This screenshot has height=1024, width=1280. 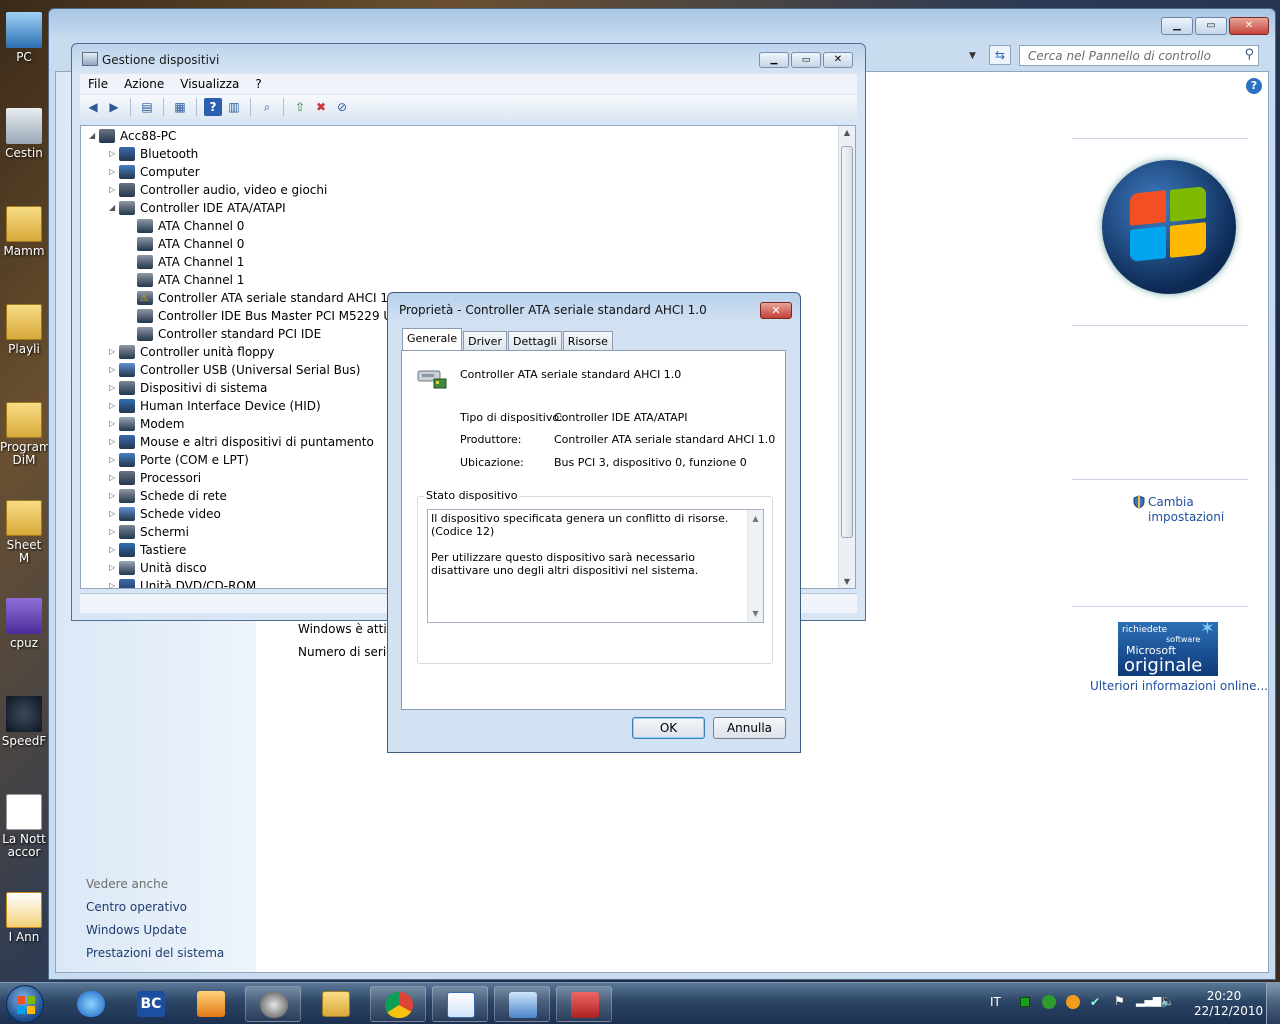 I want to click on tree-item: ▷ Controller USB (Universal Serial Bus), so click(x=234, y=370).